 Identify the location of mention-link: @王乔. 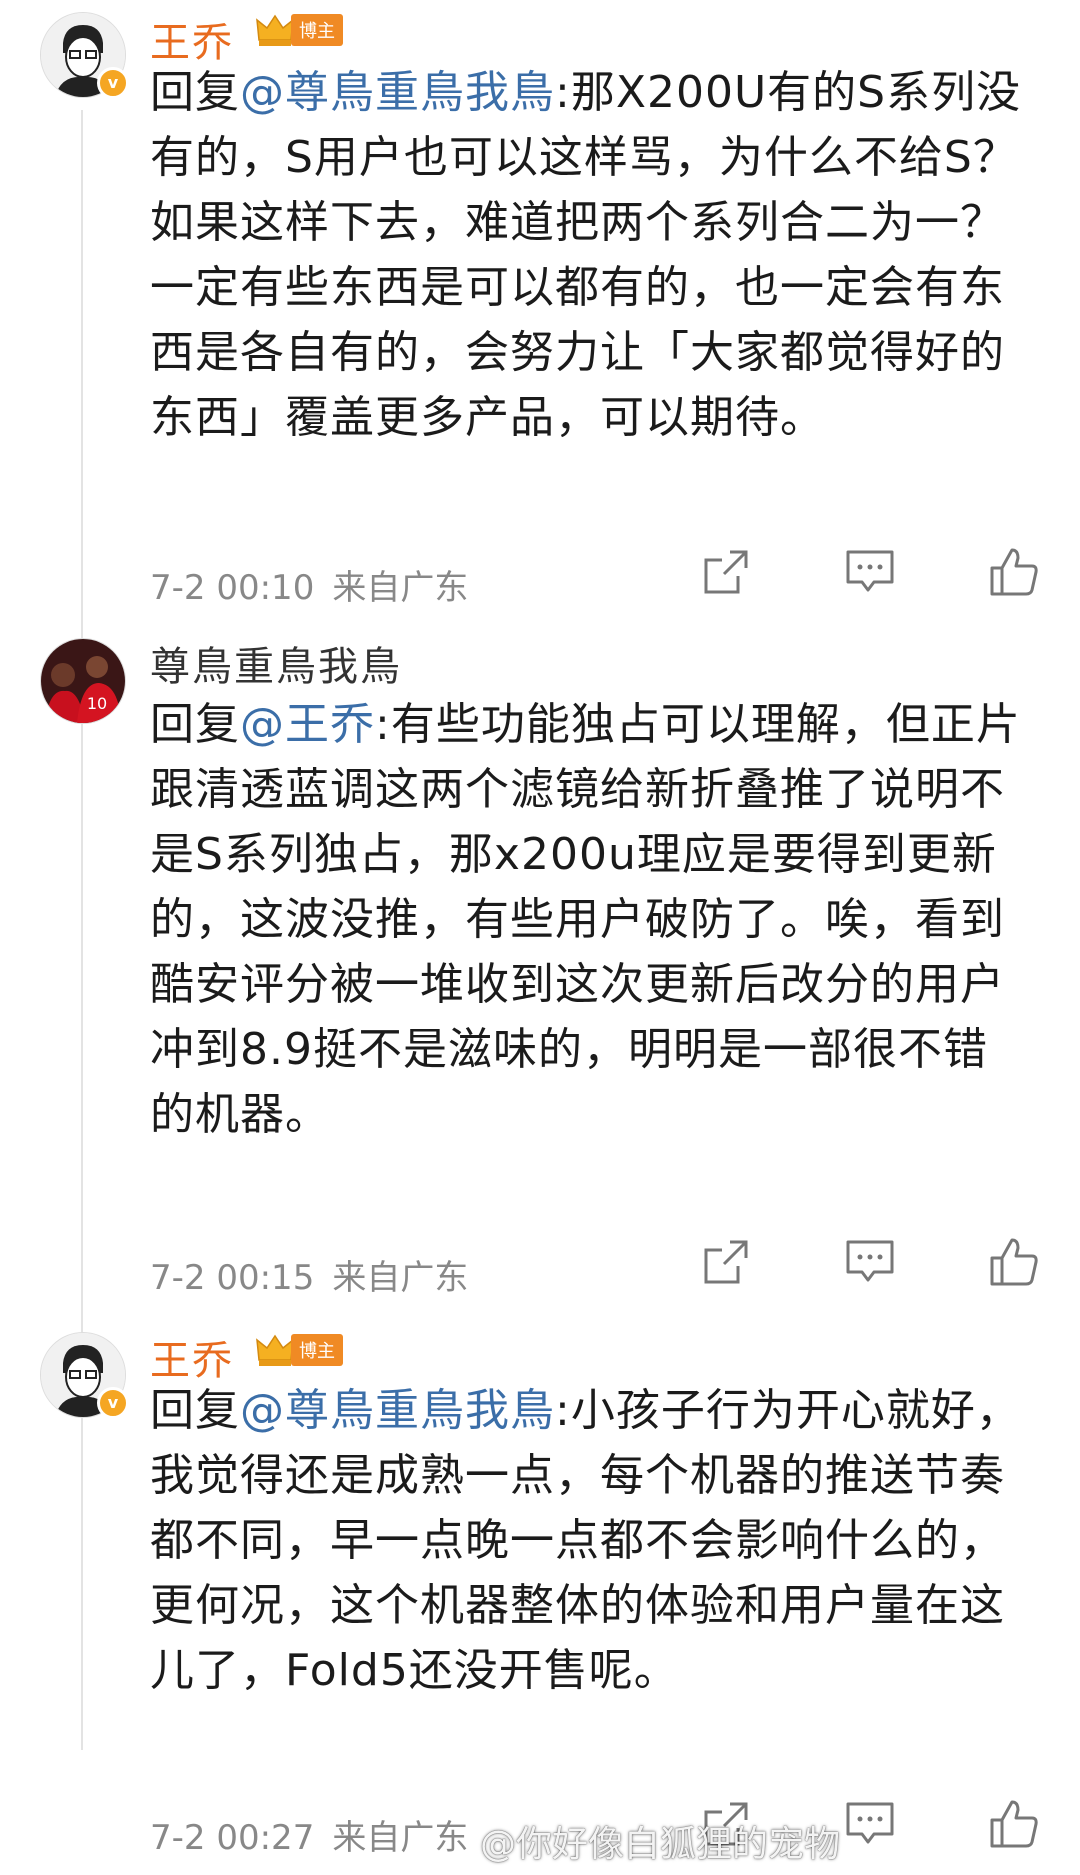
(307, 724).